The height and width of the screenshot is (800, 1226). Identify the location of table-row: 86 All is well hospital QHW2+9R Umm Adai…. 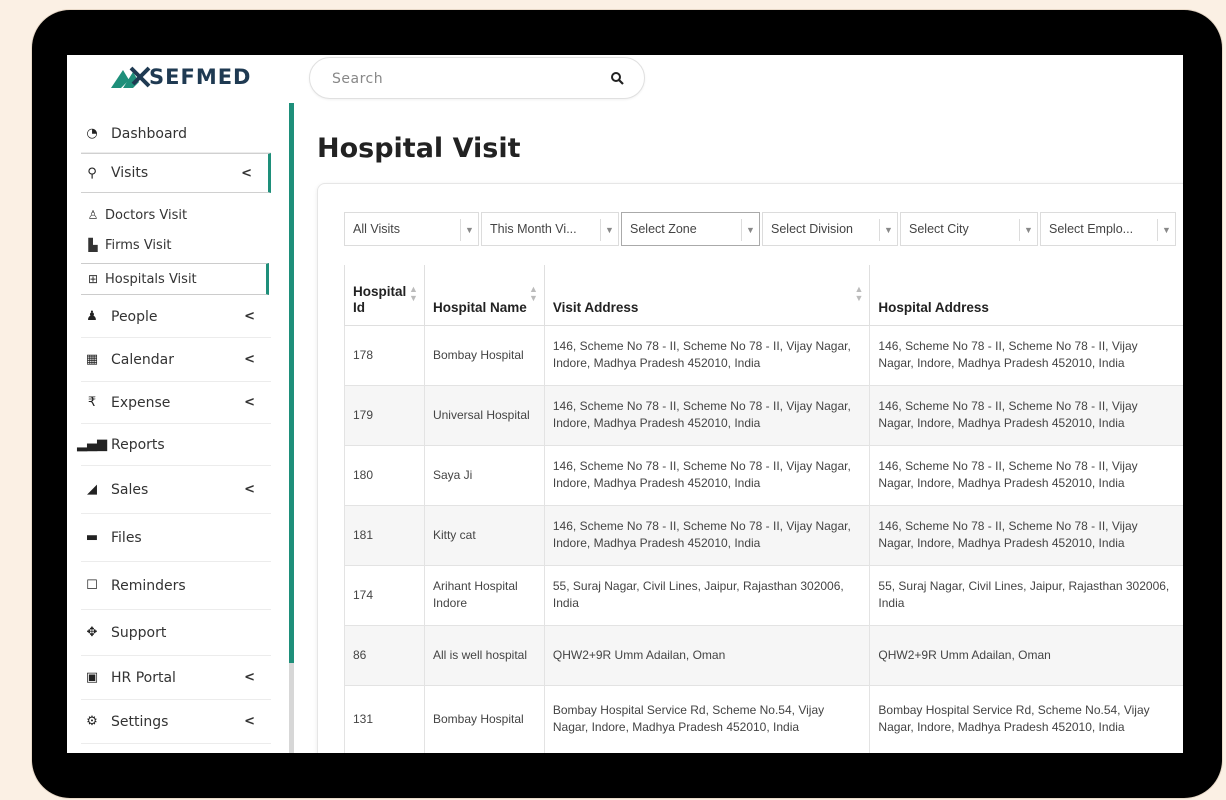
(763, 655).